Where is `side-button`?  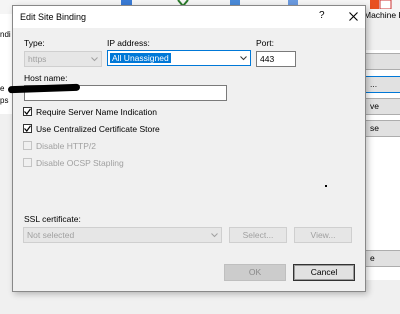 side-button is located at coordinates (382, 61).